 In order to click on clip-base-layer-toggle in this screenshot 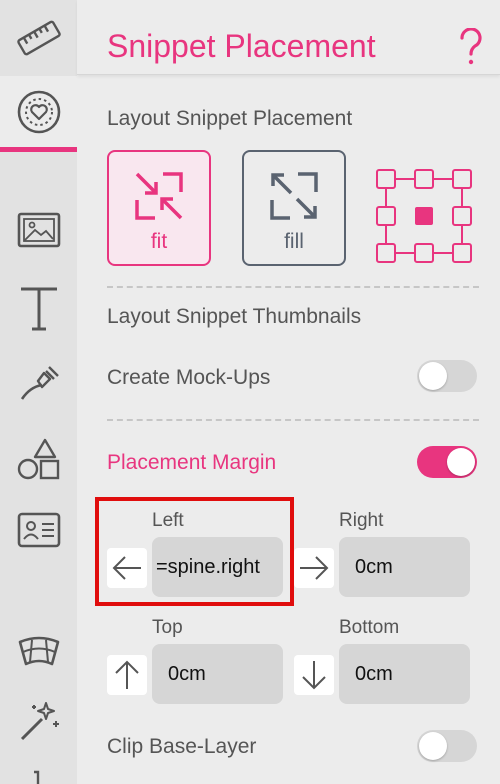, I will do `click(447, 746)`.